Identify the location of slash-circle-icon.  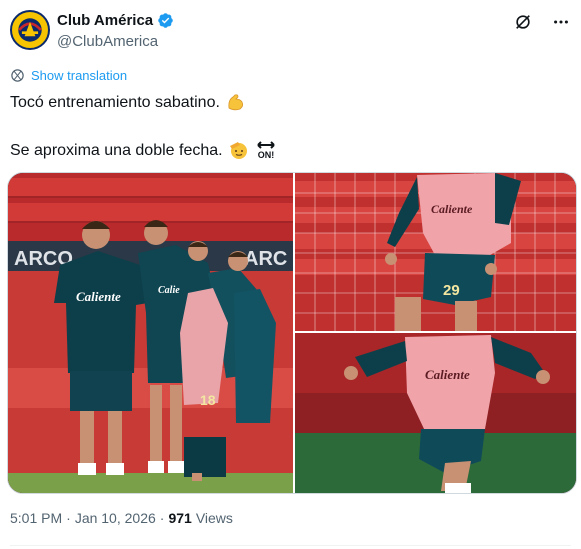
(523, 22).